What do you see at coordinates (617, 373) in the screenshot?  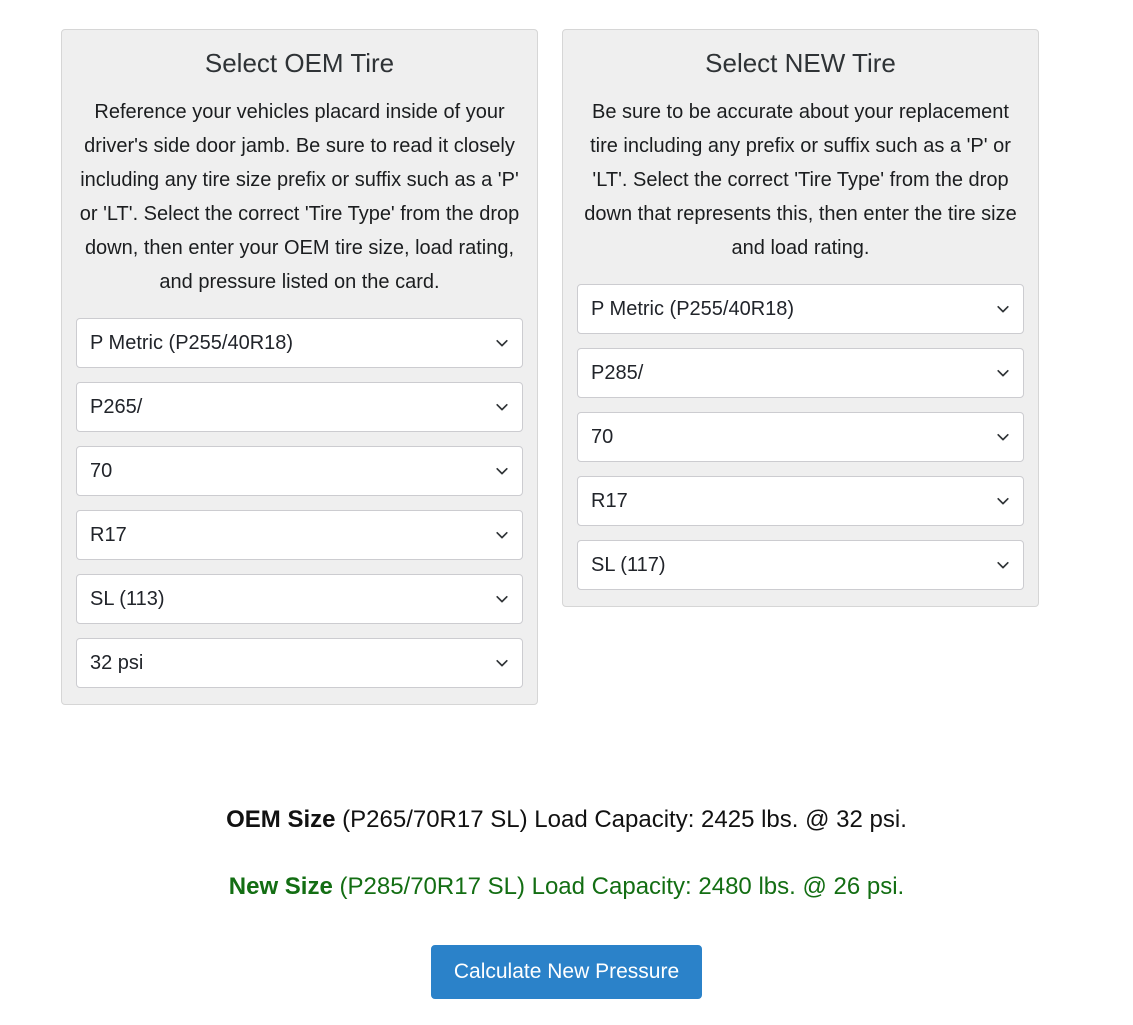 I see `new-section-width-value: P285/` at bounding box center [617, 373].